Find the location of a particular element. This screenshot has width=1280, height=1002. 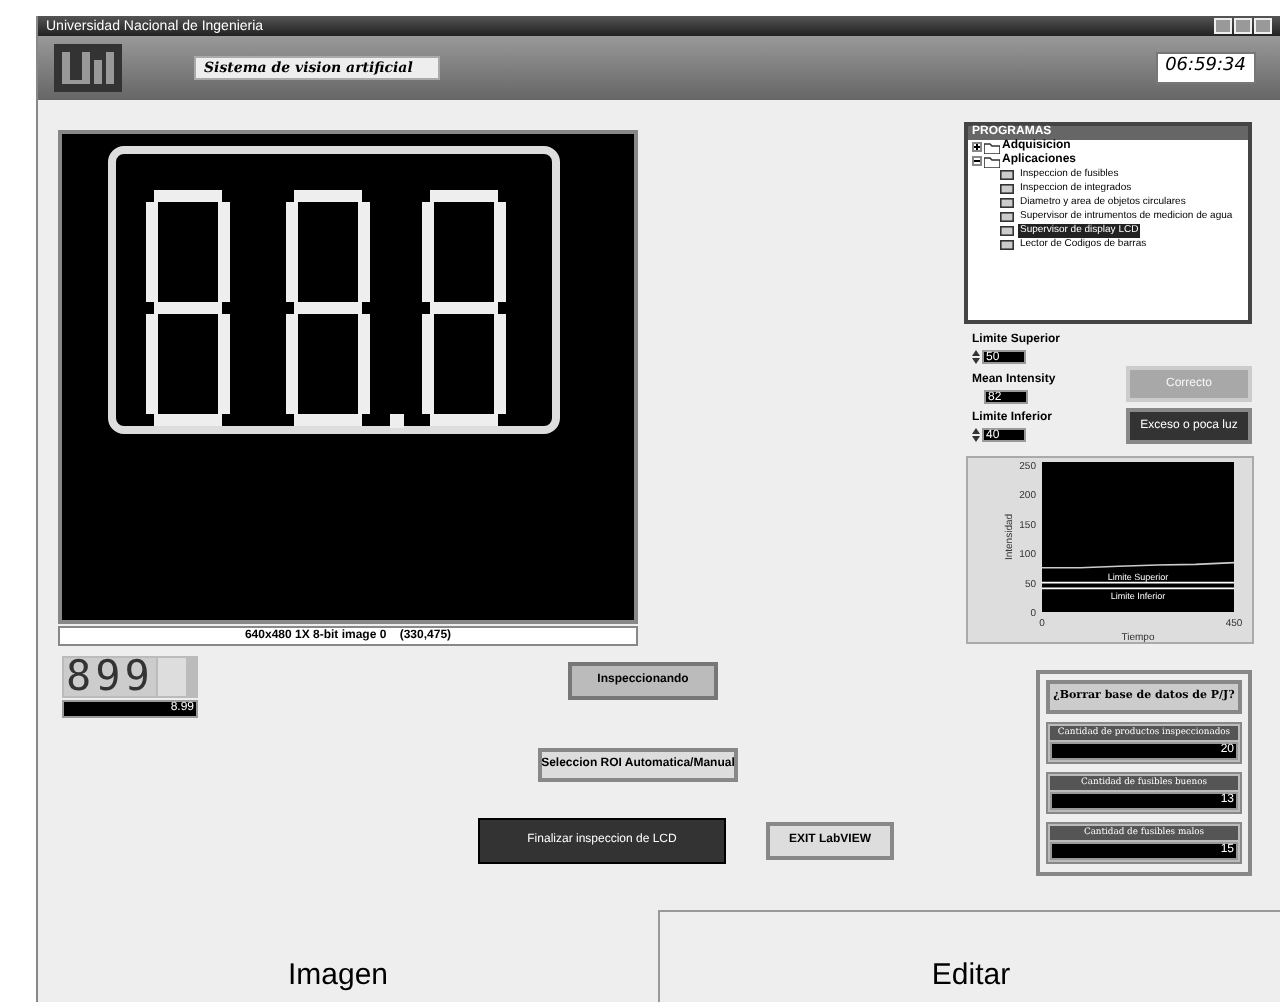

clock-display: 06:59:34 is located at coordinates (1205, 68).